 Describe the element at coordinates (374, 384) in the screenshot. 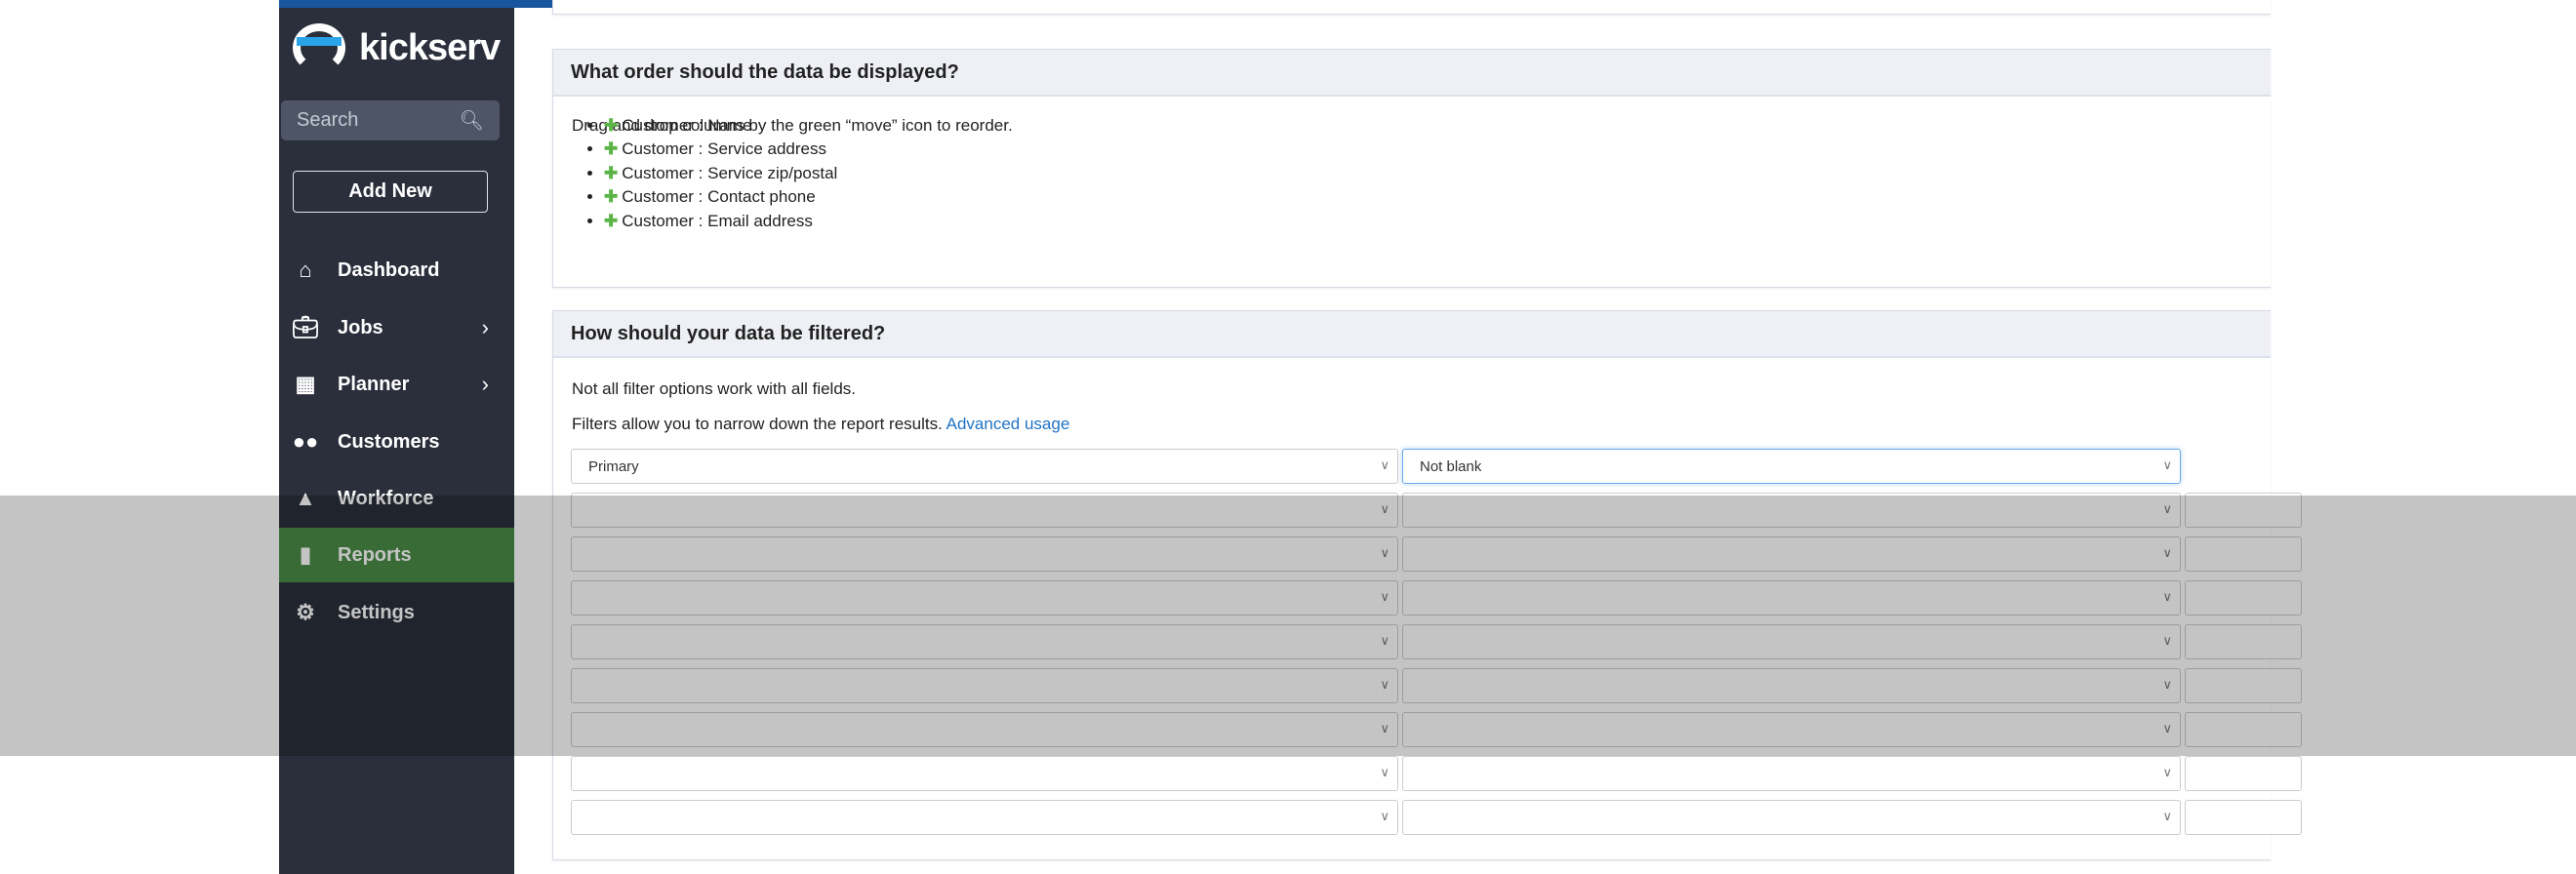

I see `nav-label: Planner` at that location.